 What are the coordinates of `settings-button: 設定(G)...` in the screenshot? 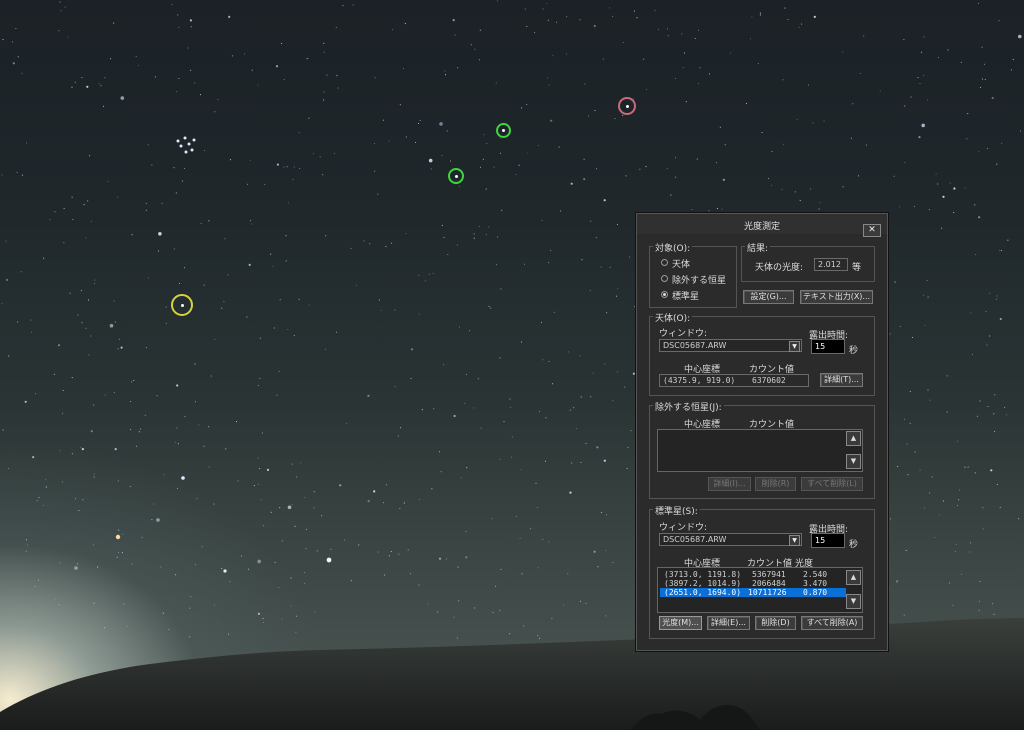 It's located at (768, 297).